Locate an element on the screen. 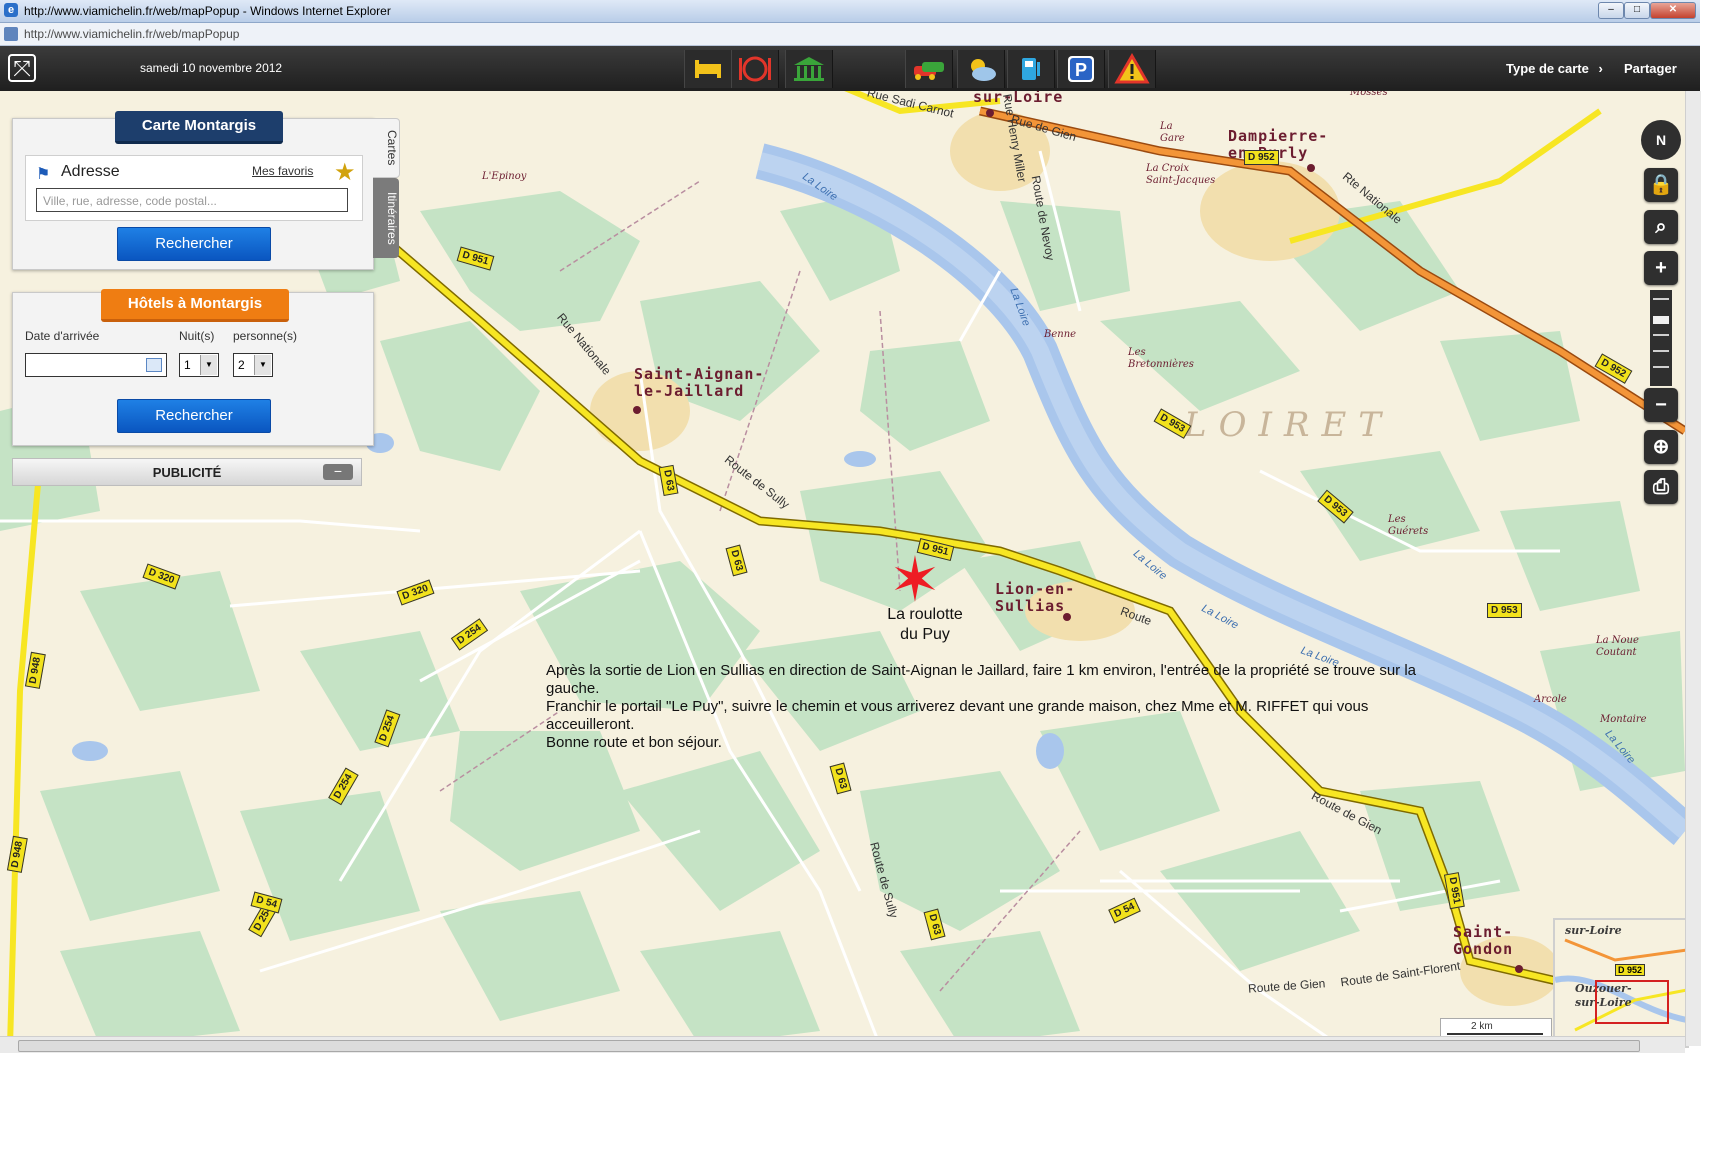  place-la-croix: La Croix Saint-Jacques is located at coordinates (1180, 175).